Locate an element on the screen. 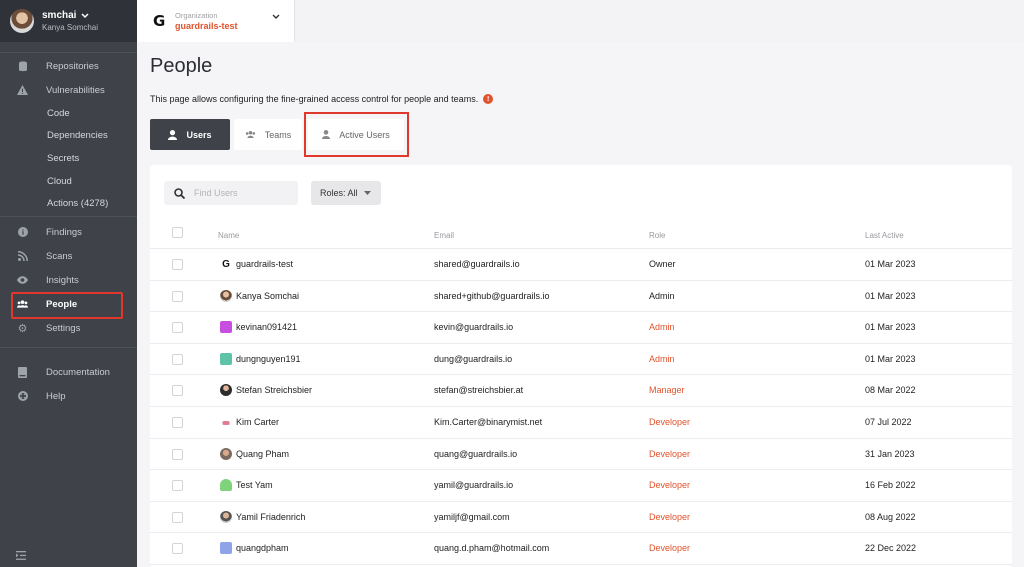 The width and height of the screenshot is (1024, 567). user-email: shared+github@guardrails.io is located at coordinates (492, 295).